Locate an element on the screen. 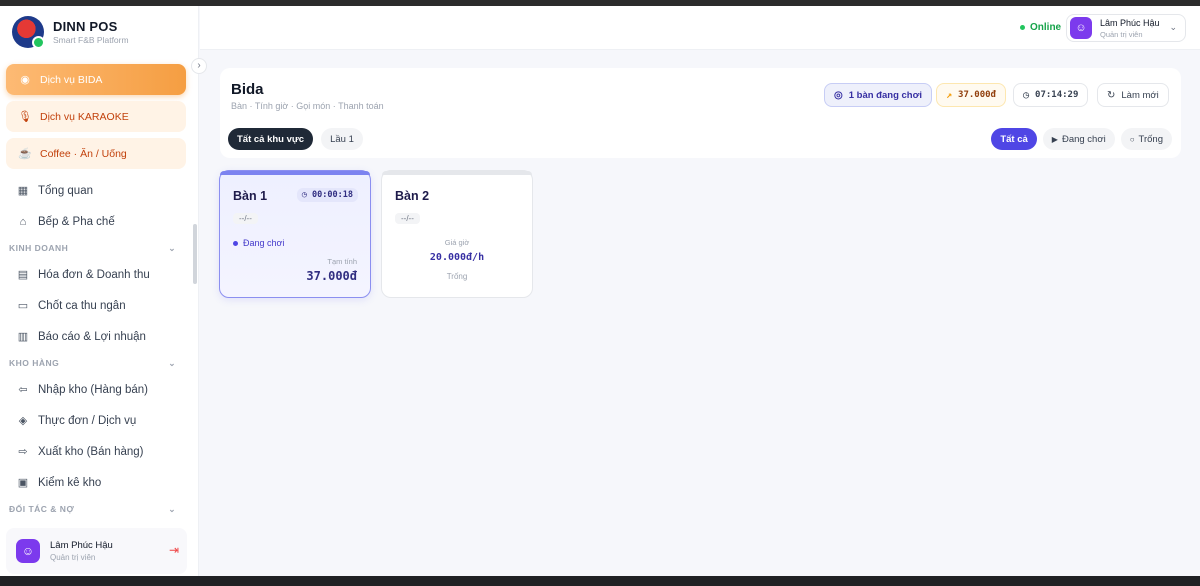 This screenshot has width=1200, height=586. status-filter-free: ○ Trống is located at coordinates (1146, 139).